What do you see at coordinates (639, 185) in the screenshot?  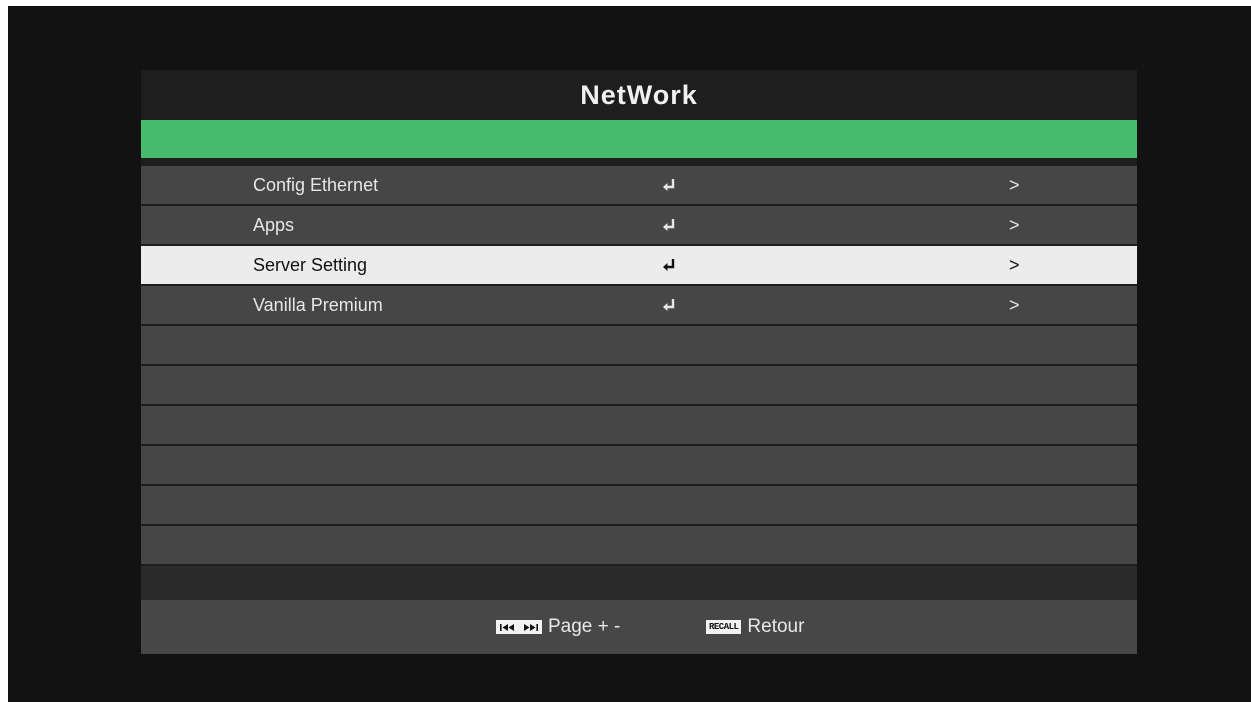 I see `menu-item-config-ethernet: Config Ethernet >` at bounding box center [639, 185].